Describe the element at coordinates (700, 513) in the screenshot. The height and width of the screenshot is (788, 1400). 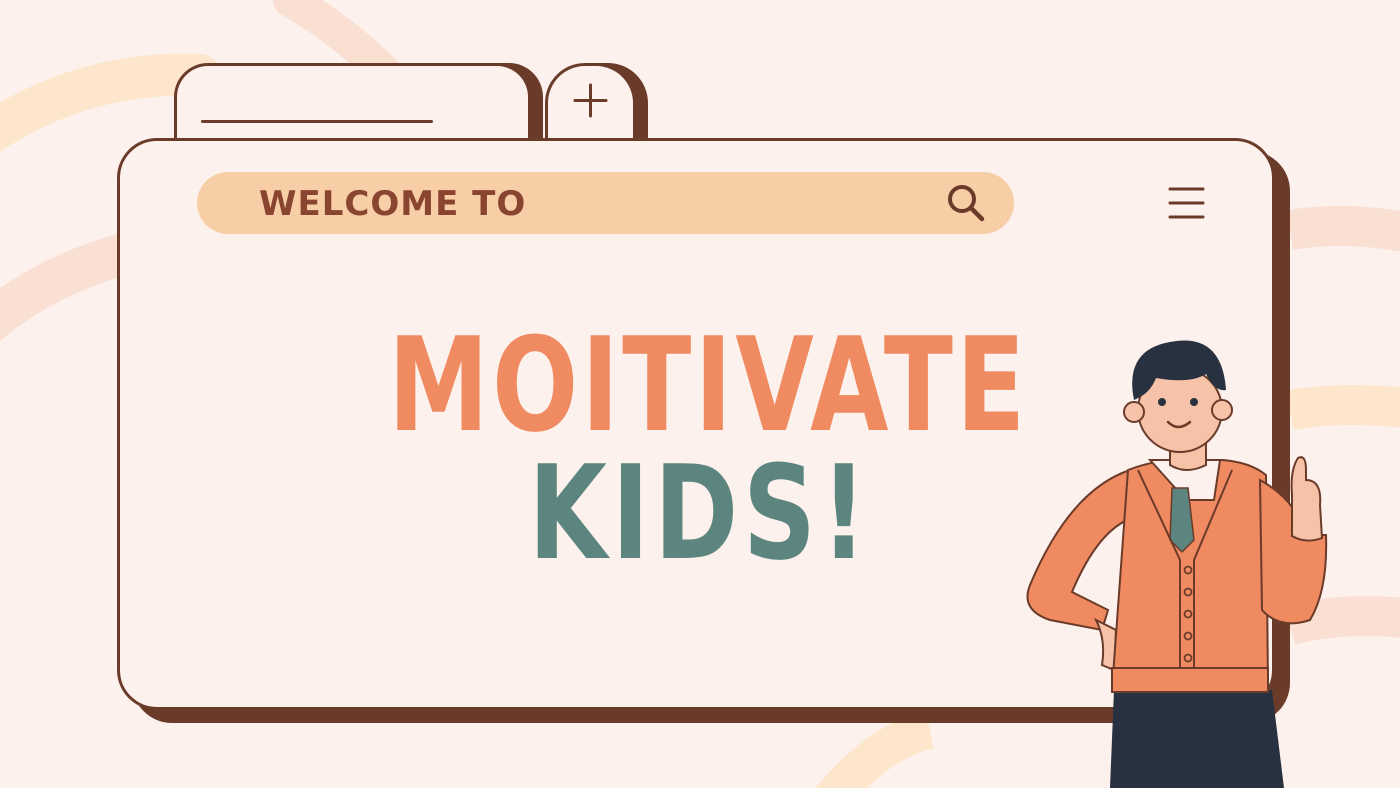
I see `headline-line-2: KIDS!` at that location.